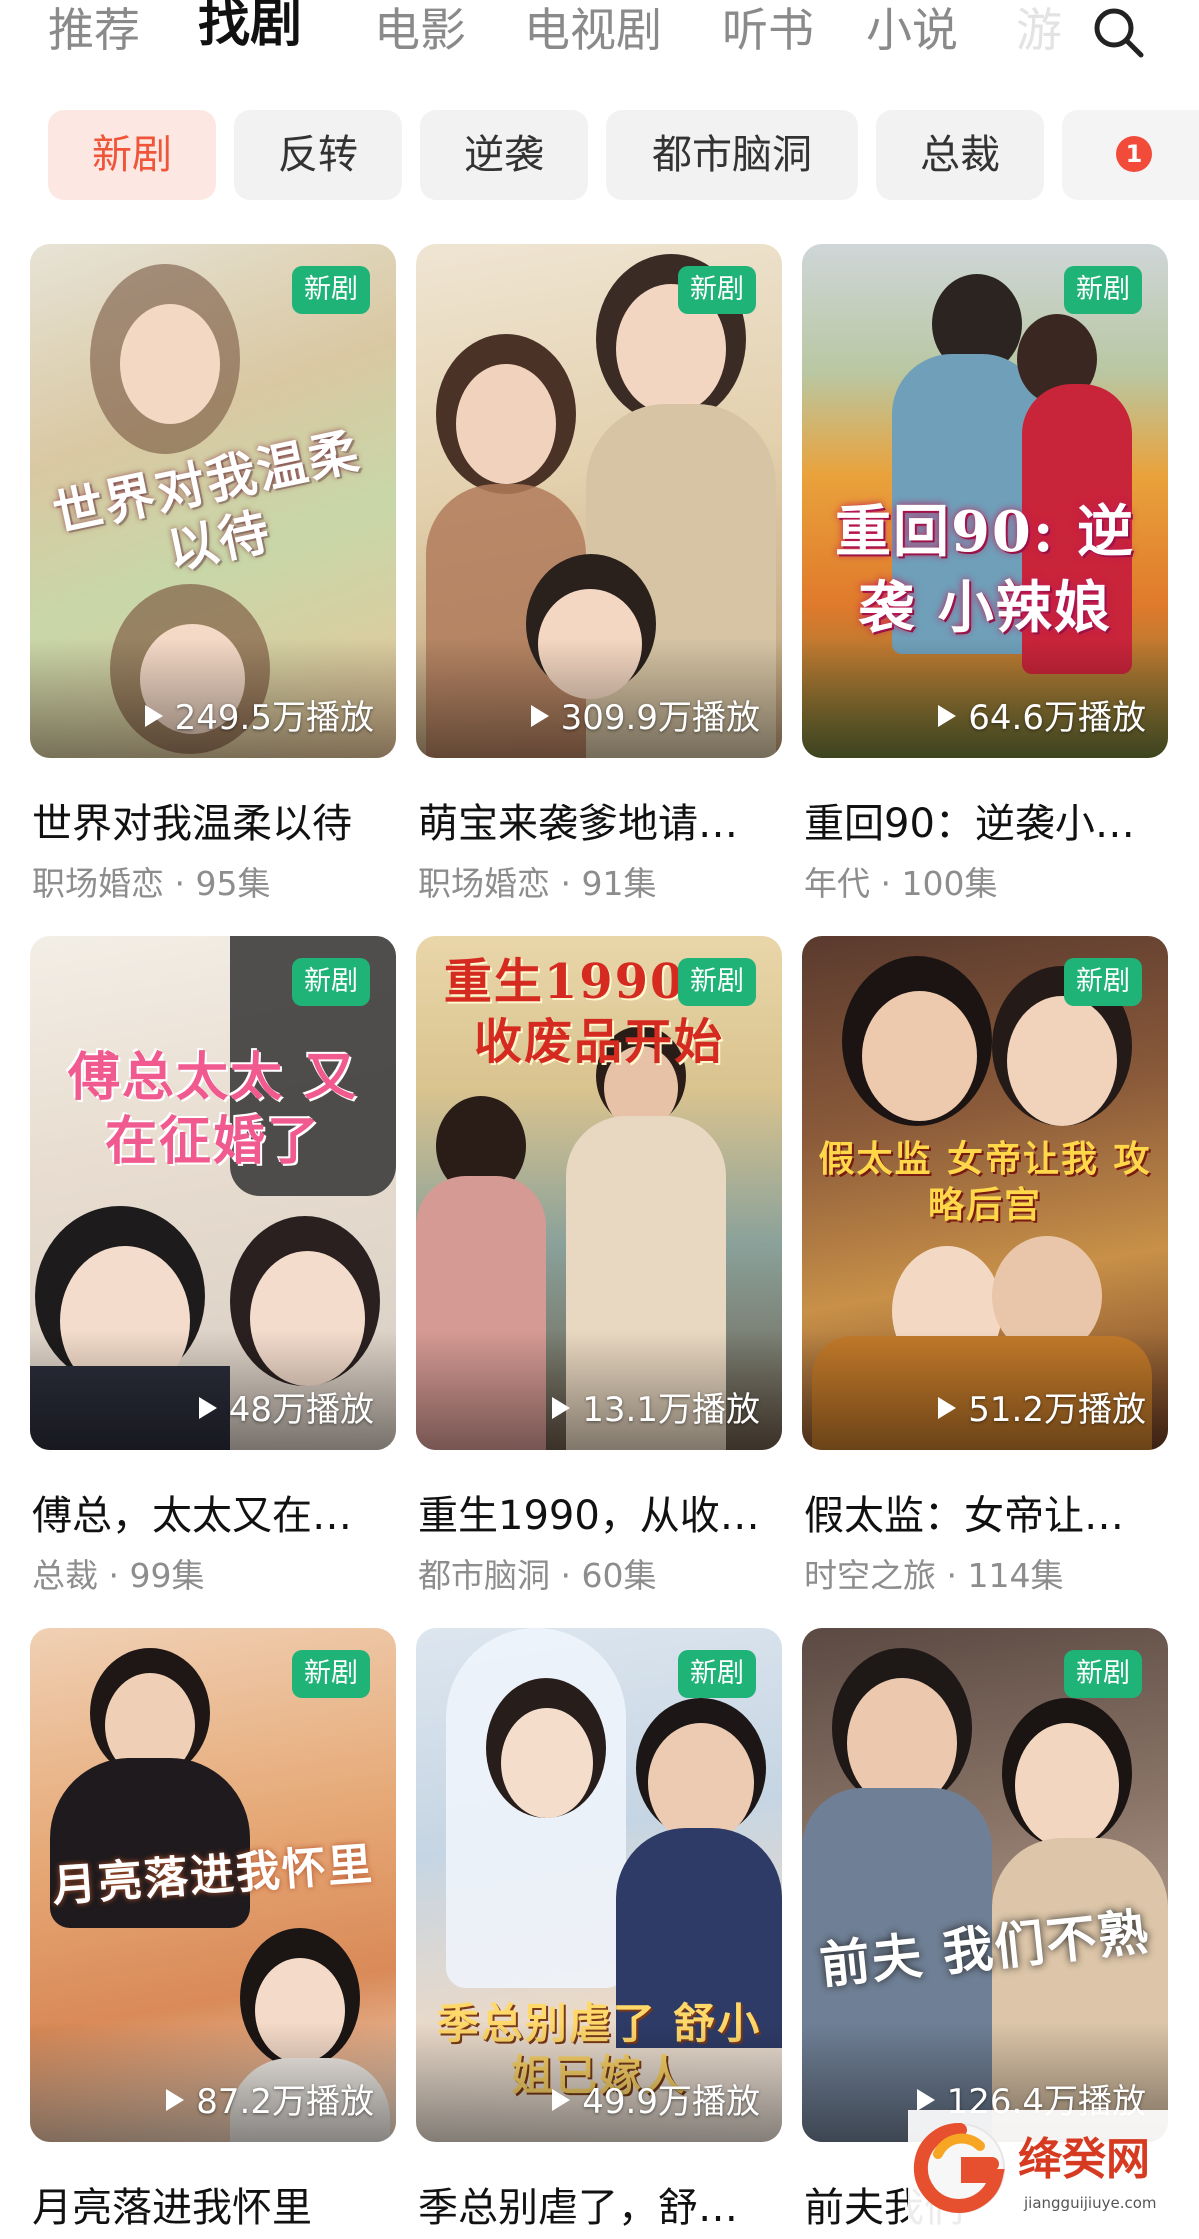 Image resolution: width=1199 pixels, height=2239 pixels. I want to click on drama-poster: 新剧 309.9万播放, so click(599, 501).